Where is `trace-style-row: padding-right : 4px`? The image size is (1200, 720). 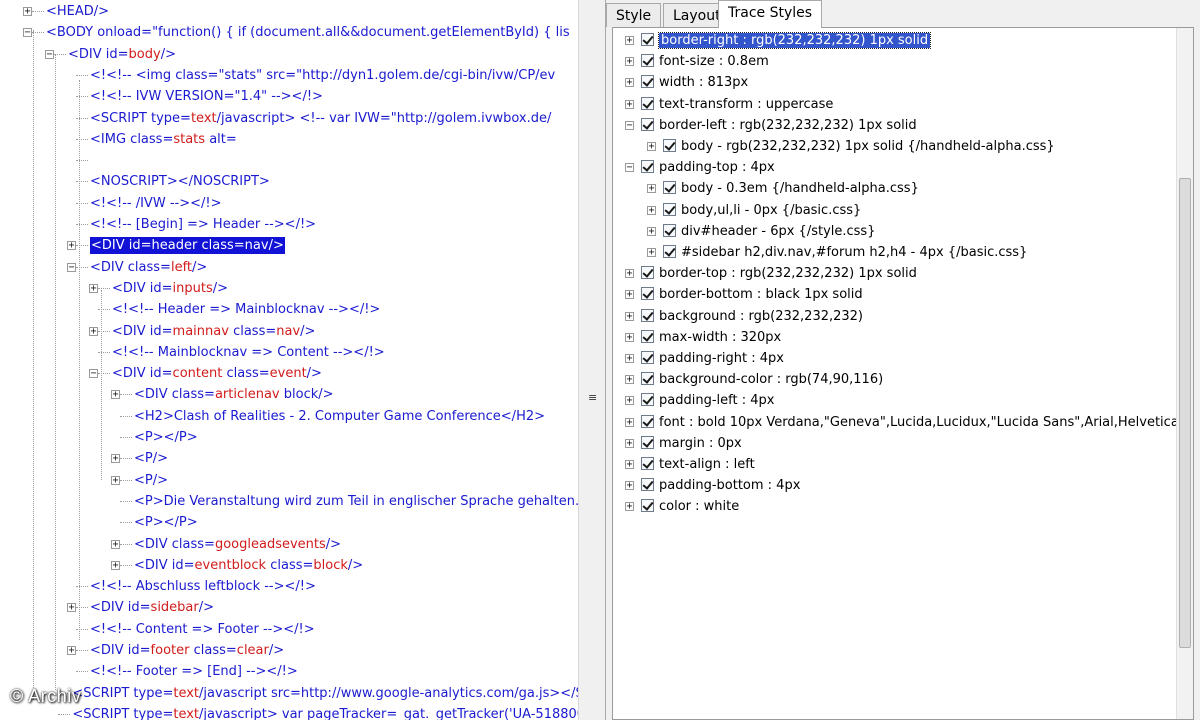 trace-style-row: padding-right : 4px is located at coordinates (721, 358).